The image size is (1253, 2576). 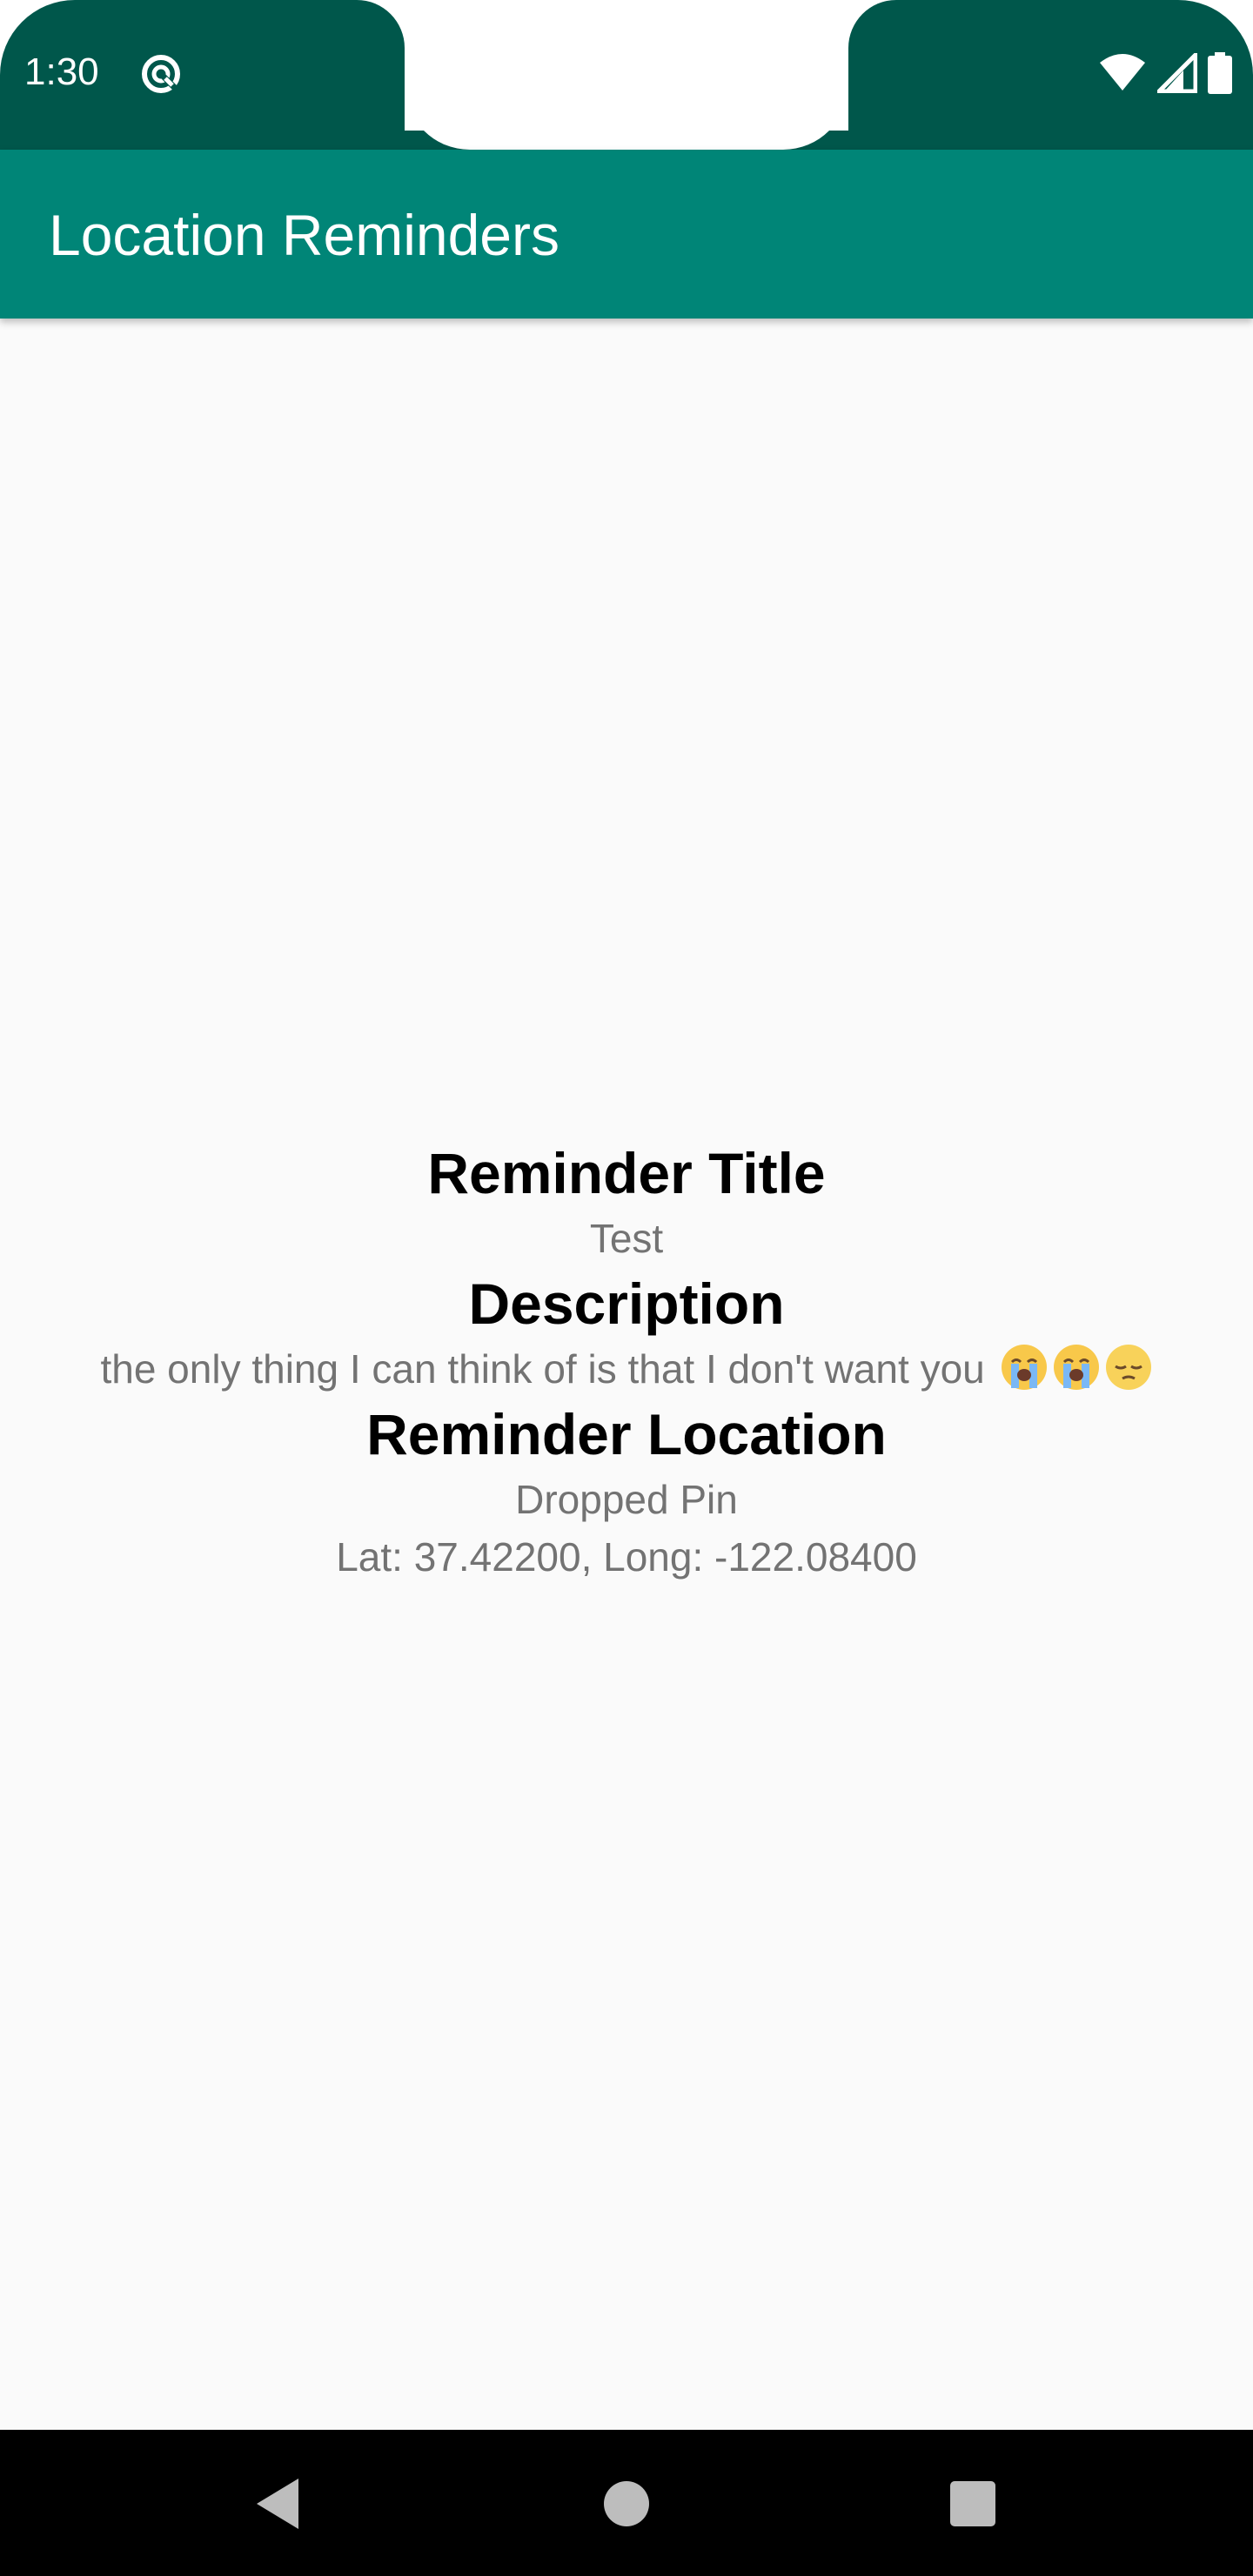 What do you see at coordinates (278, 2504) in the screenshot?
I see `back-icon` at bounding box center [278, 2504].